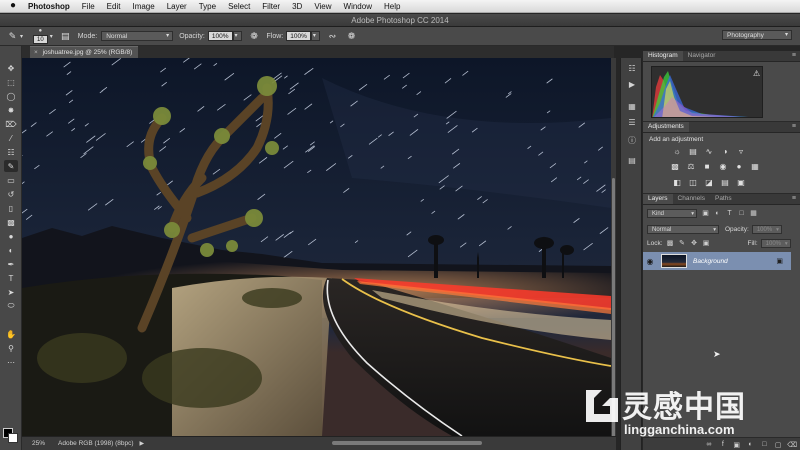 This screenshot has height=450, width=800. What do you see at coordinates (753, 213) in the screenshot?
I see `filter-smart-object-icon: ▦` at bounding box center [753, 213].